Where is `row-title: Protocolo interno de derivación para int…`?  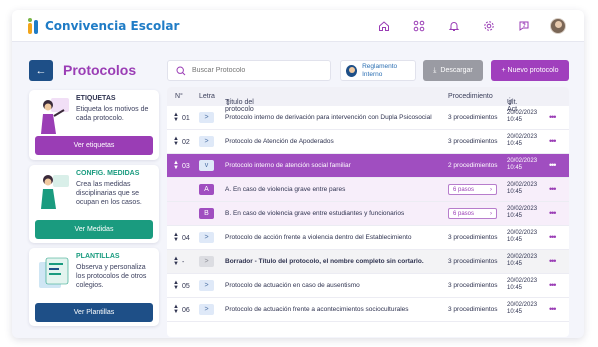 row-title: Protocolo interno de derivación para int… is located at coordinates (328, 117).